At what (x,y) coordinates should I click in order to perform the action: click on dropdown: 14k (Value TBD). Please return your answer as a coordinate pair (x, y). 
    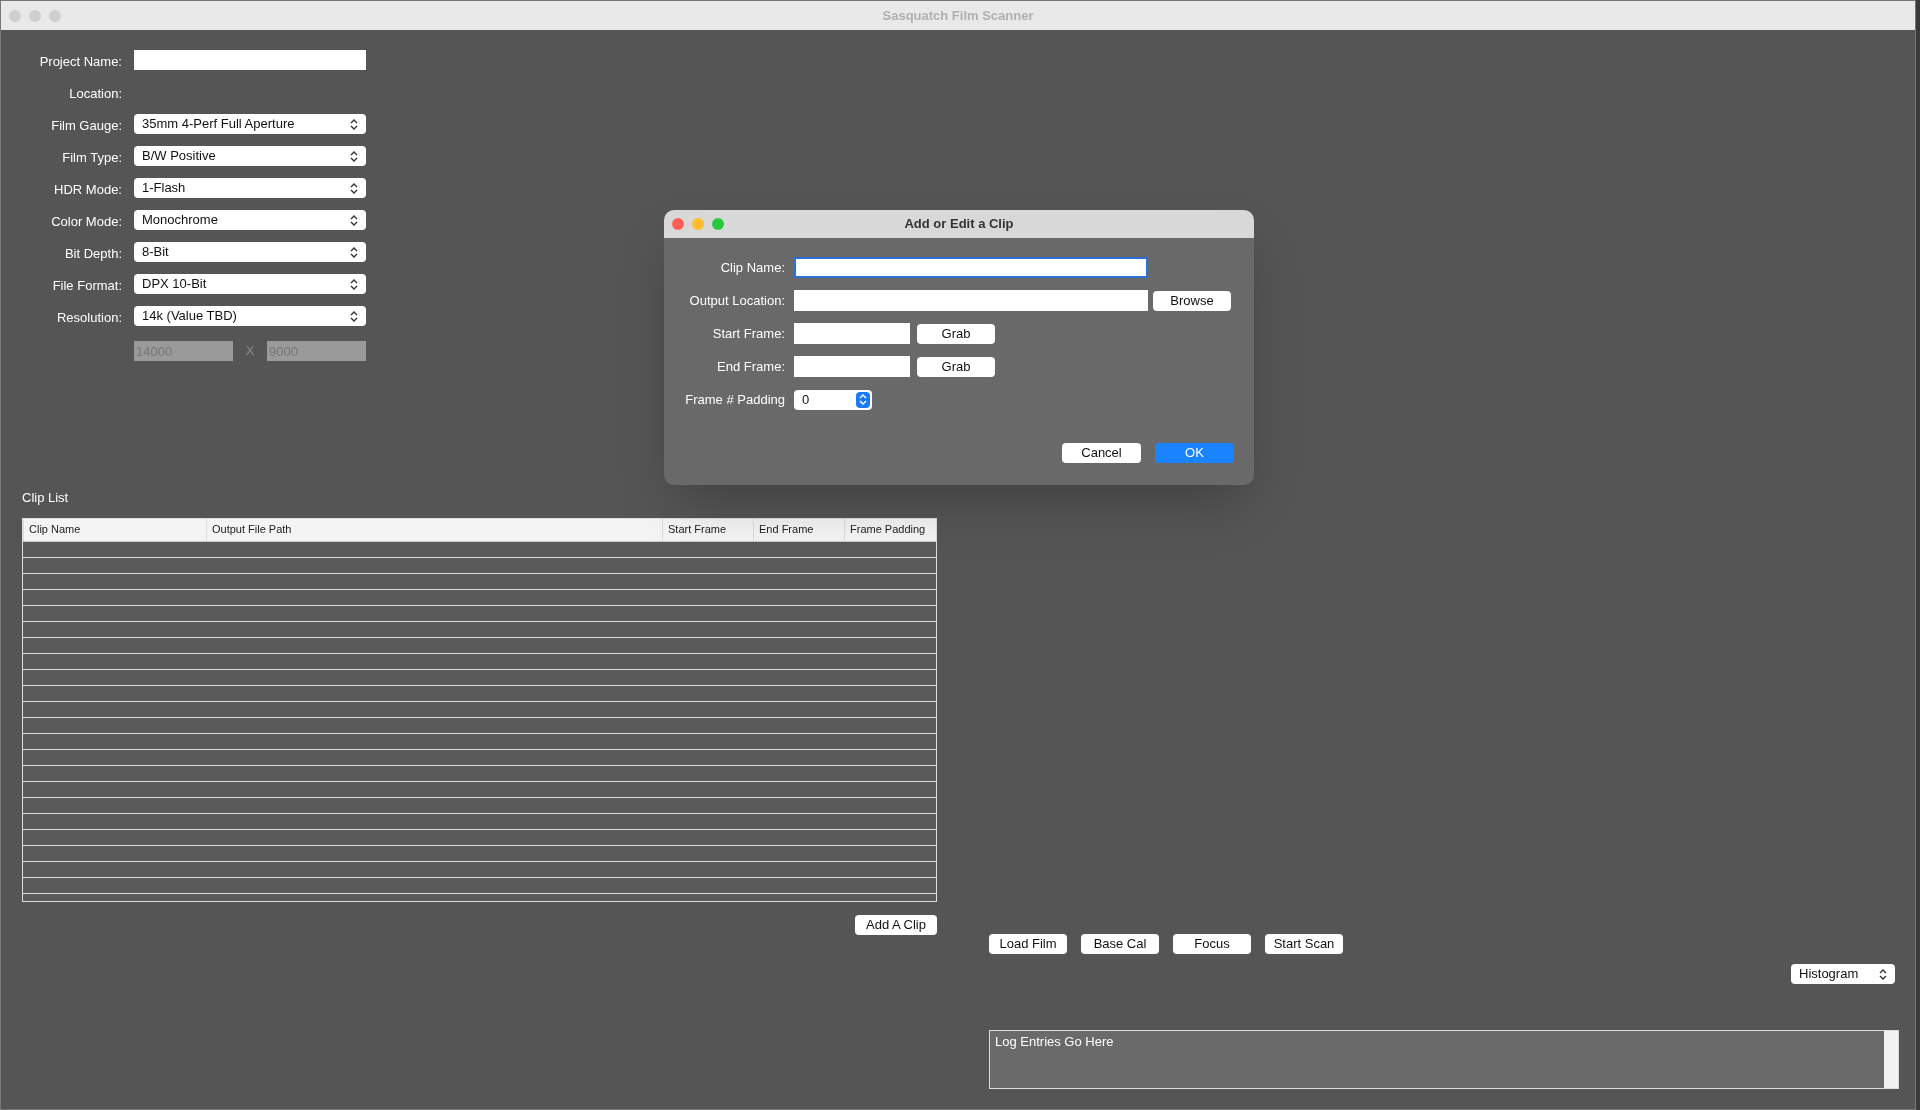
    Looking at the image, I should click on (250, 316).